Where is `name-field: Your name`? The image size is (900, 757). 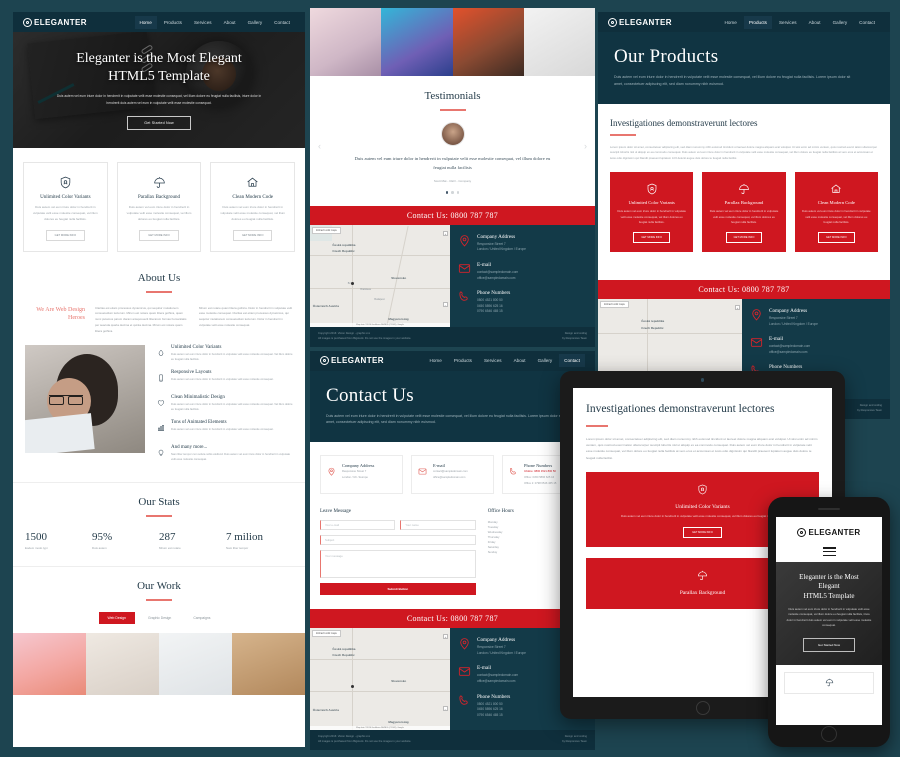 name-field: Your name is located at coordinates (438, 525).